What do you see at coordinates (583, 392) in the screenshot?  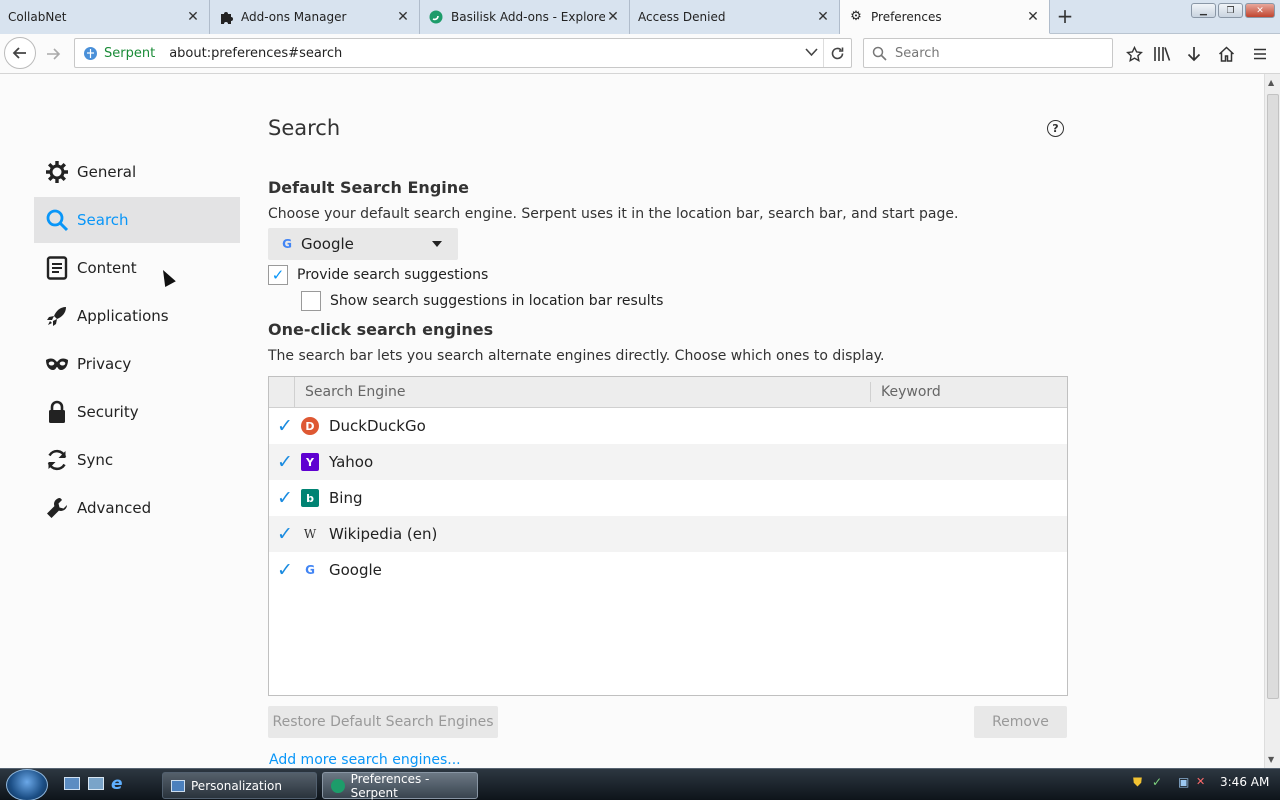 I see `header-search-engine: Search Engine` at bounding box center [583, 392].